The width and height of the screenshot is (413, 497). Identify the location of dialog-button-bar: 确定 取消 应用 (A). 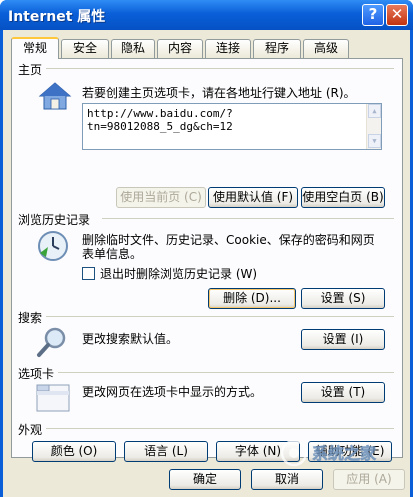
(206, 480).